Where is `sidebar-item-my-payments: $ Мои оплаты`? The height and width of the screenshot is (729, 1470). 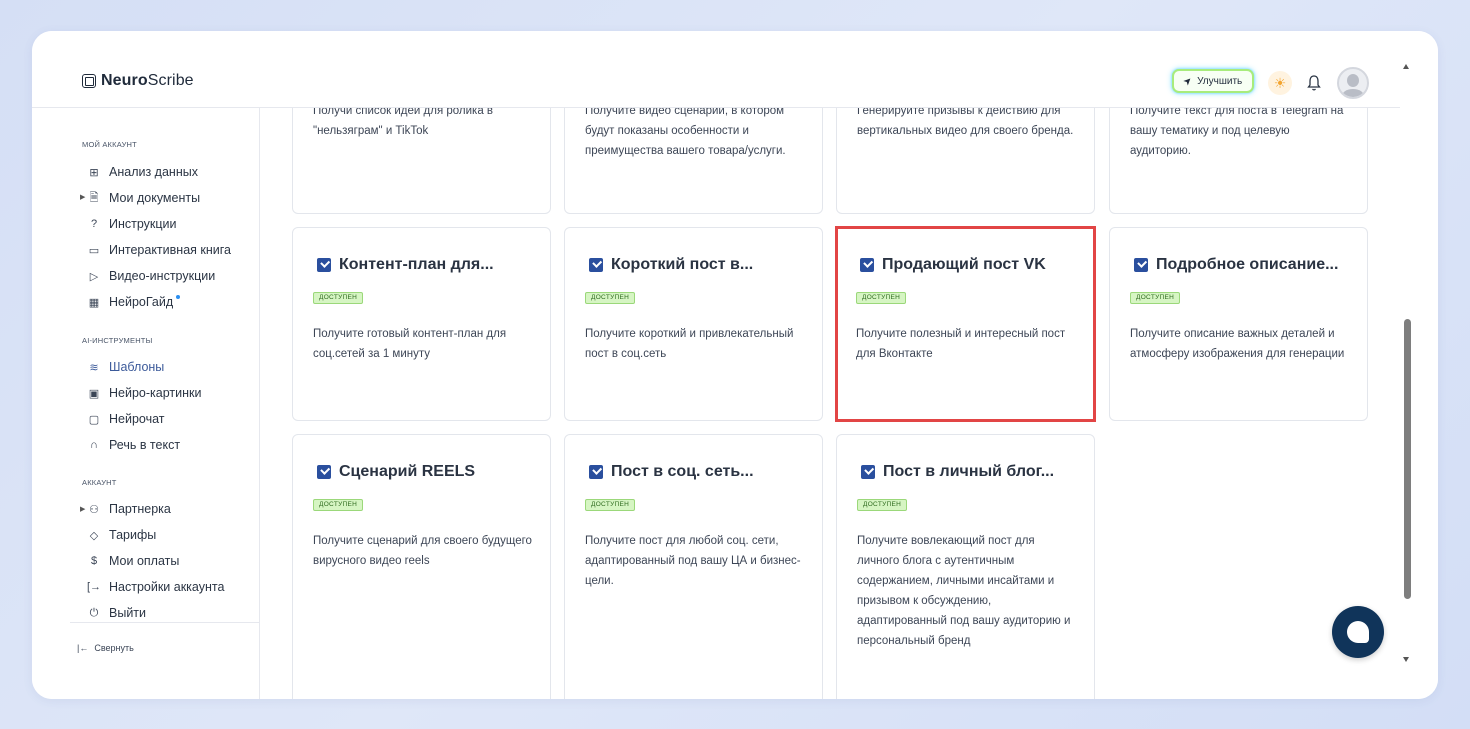 sidebar-item-my-payments: $ Мои оплаты is located at coordinates (133, 561).